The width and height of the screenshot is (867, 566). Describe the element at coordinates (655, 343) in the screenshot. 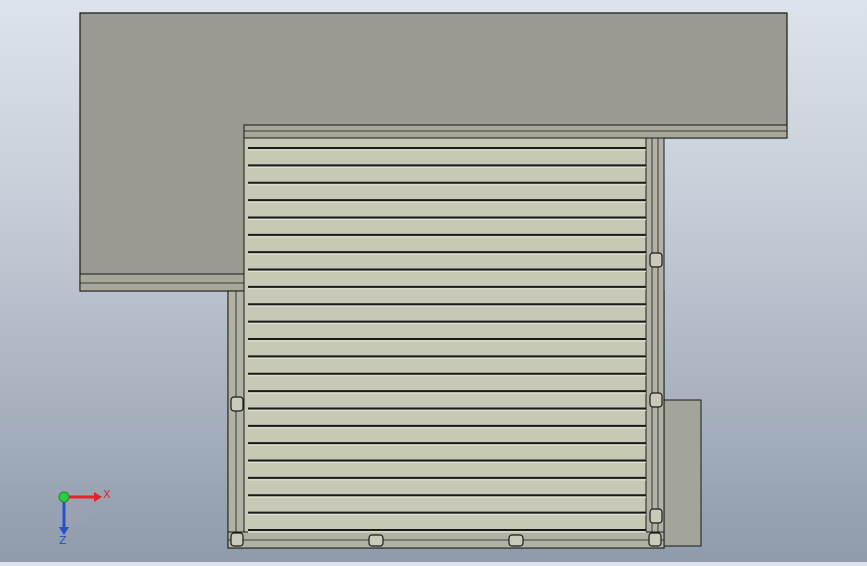

I see `frame-right-rail` at that location.